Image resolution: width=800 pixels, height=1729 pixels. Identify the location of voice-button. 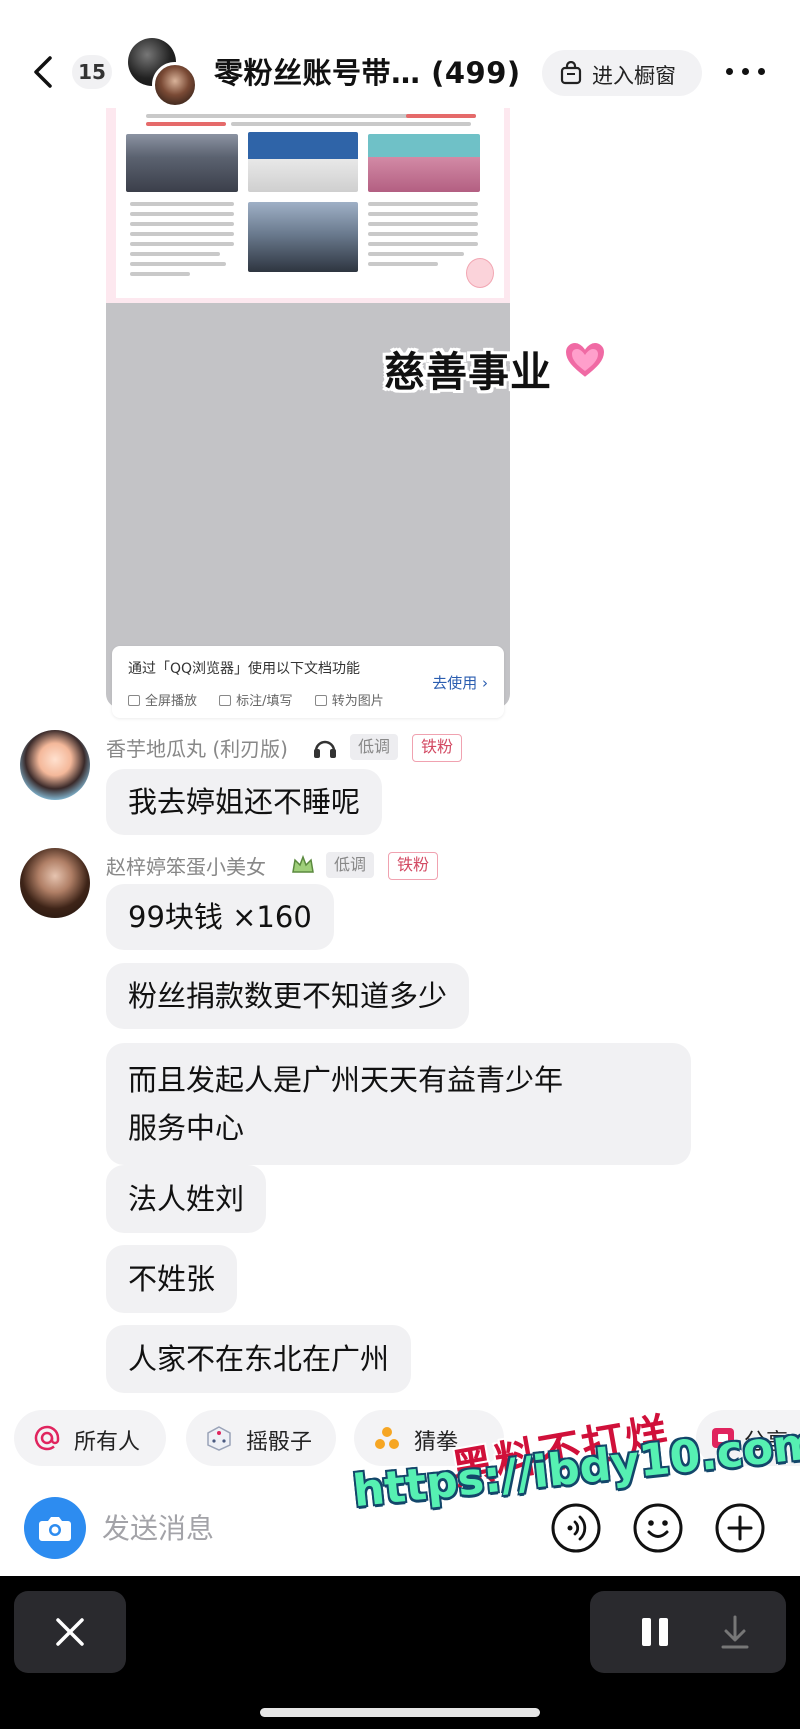
(576, 1528).